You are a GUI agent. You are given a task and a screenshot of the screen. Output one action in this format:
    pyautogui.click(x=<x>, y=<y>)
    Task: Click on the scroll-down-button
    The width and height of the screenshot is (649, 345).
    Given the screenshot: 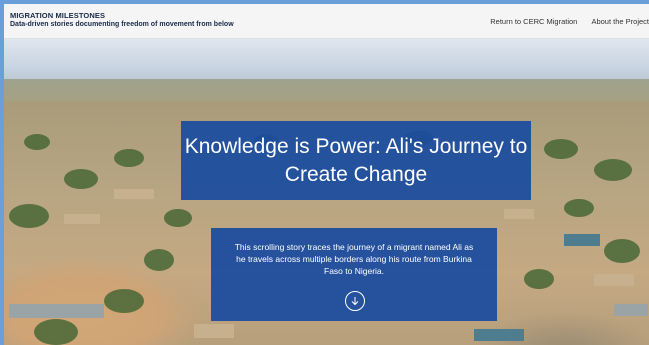 What is the action you would take?
    pyautogui.click(x=355, y=301)
    